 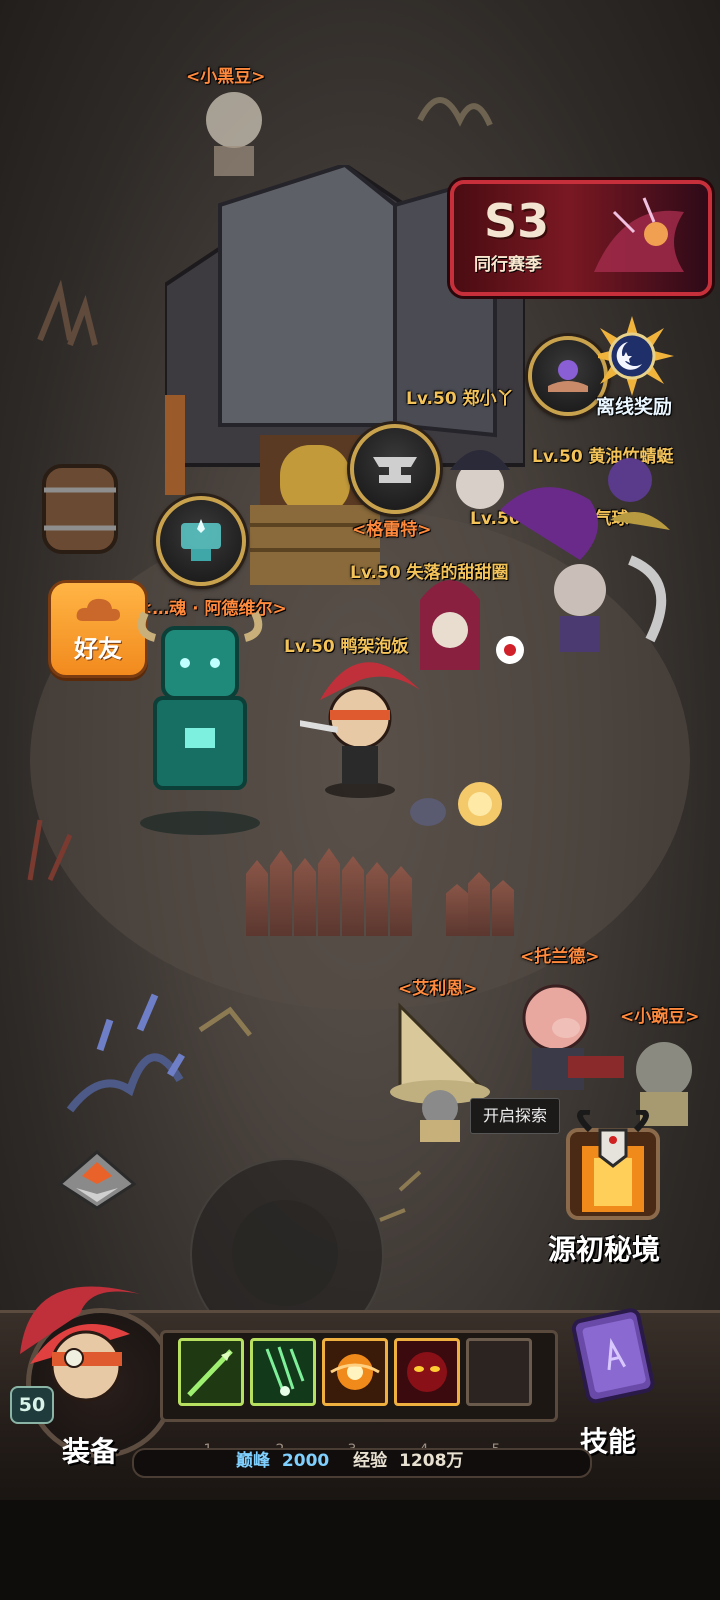 I want to click on exp-value: 1208万, so click(x=431, y=1461).